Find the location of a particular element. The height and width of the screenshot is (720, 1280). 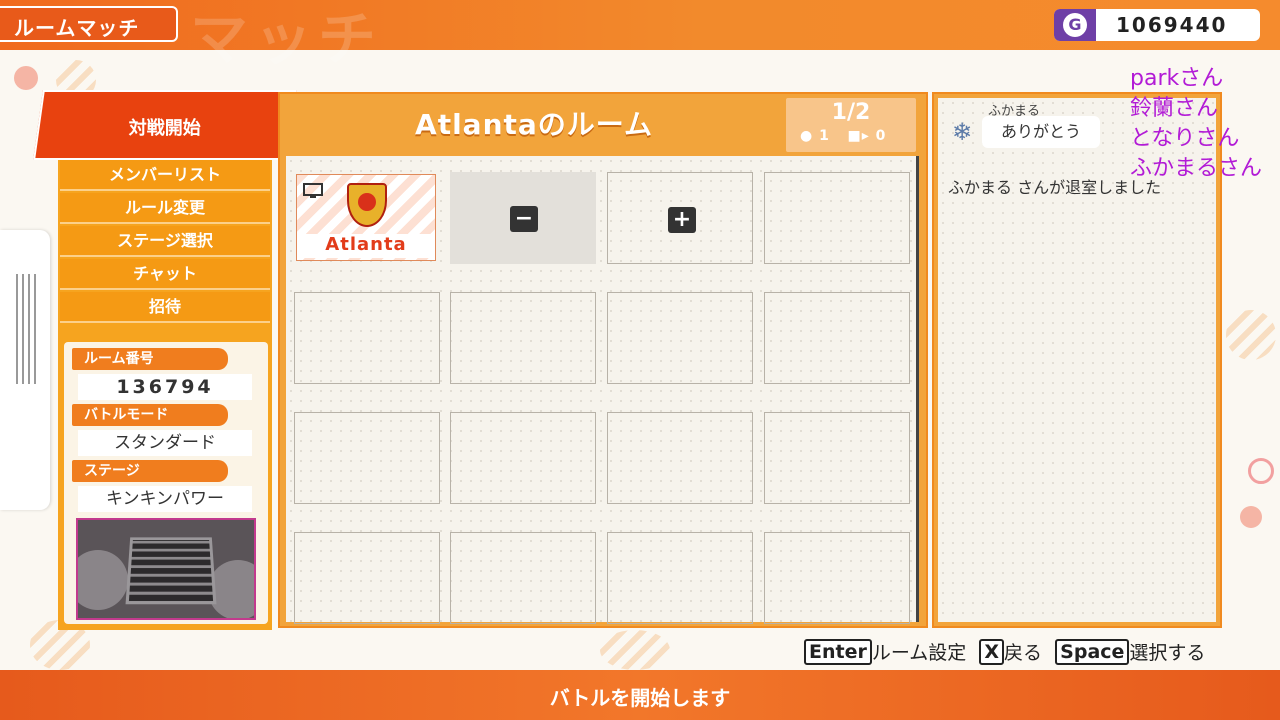

key-hints: Enter ルーム設定 X 戻る Space 選択する is located at coordinates (1008, 652).